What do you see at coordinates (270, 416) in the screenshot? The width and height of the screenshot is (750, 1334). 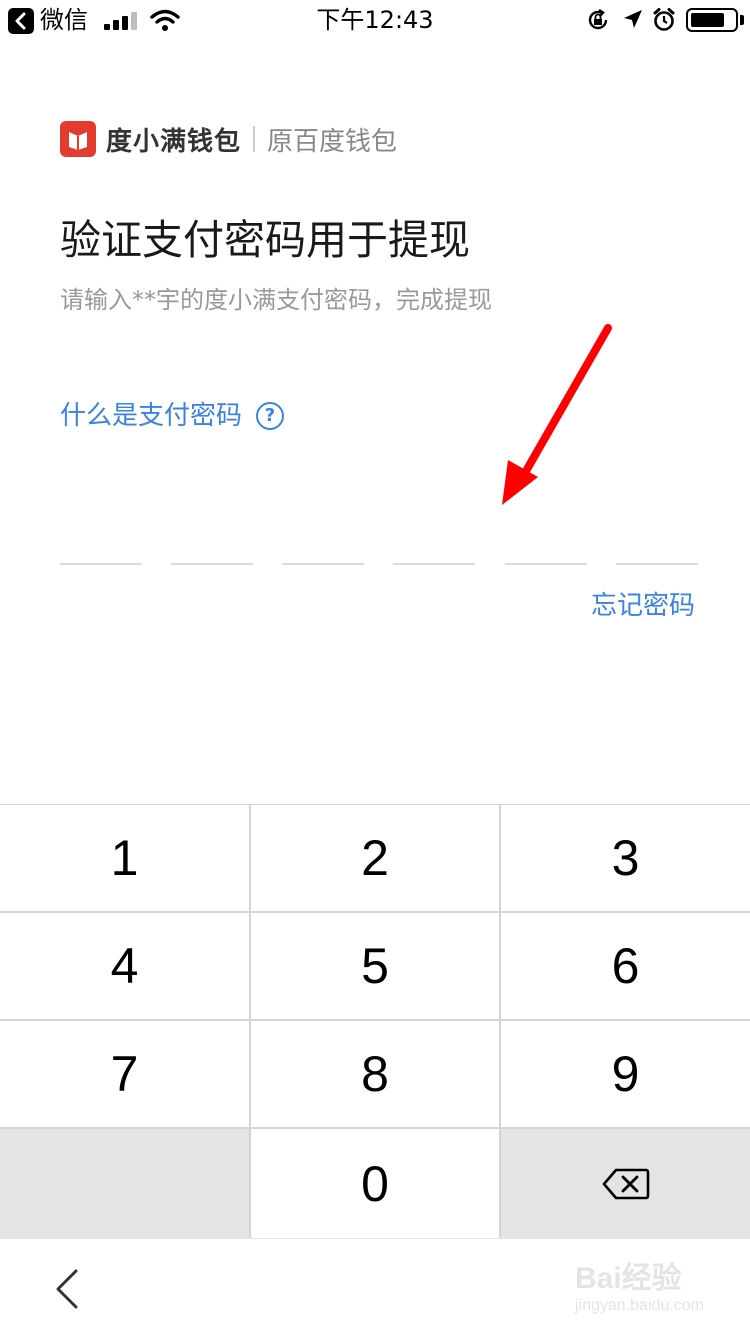 I see `question-circle-icon: ?` at bounding box center [270, 416].